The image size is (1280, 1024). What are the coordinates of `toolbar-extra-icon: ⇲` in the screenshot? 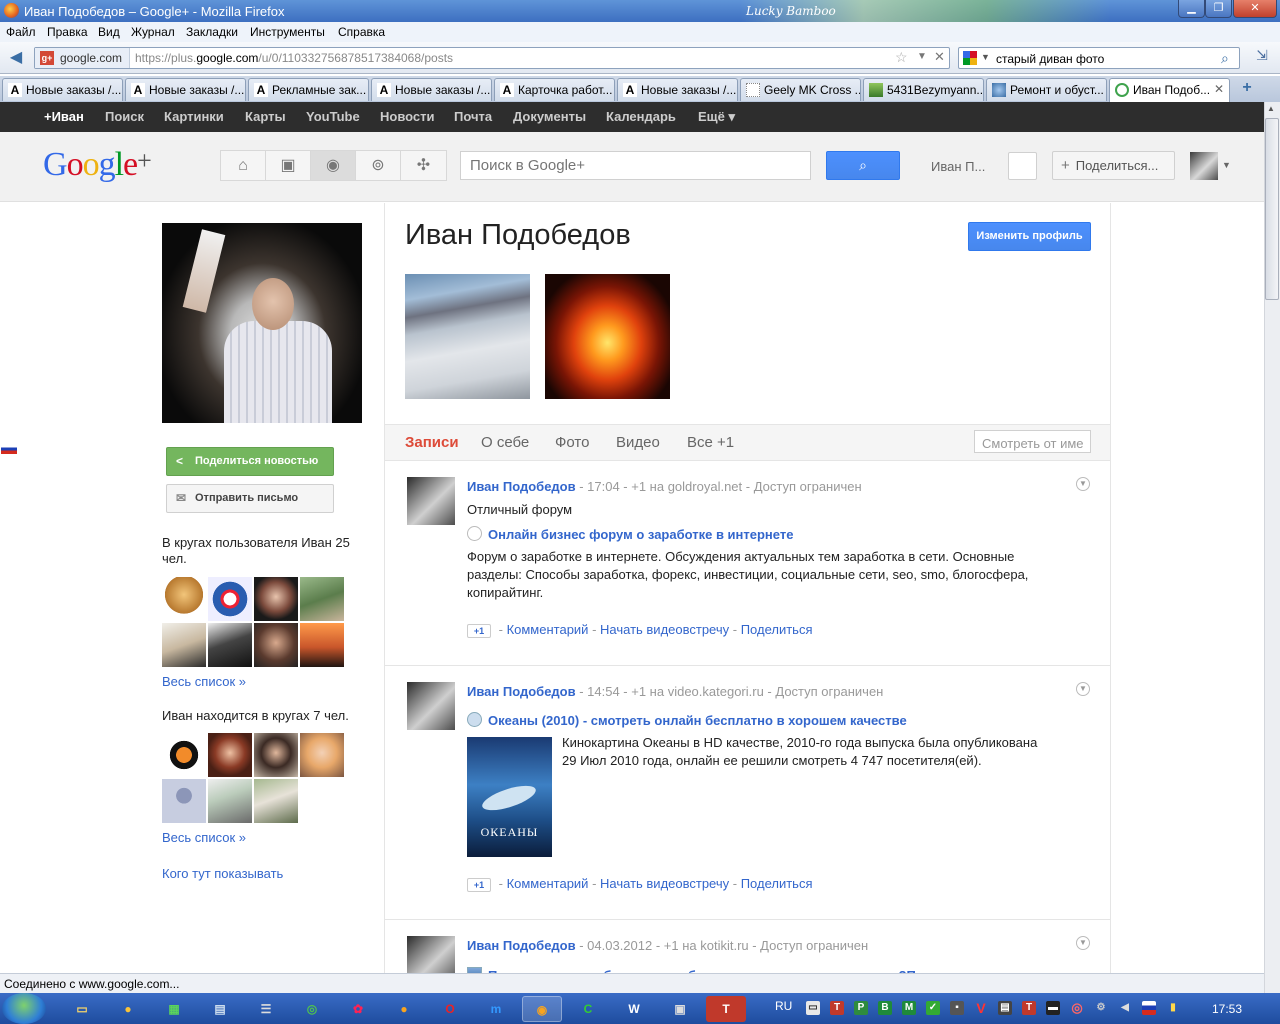 It's located at (1262, 57).